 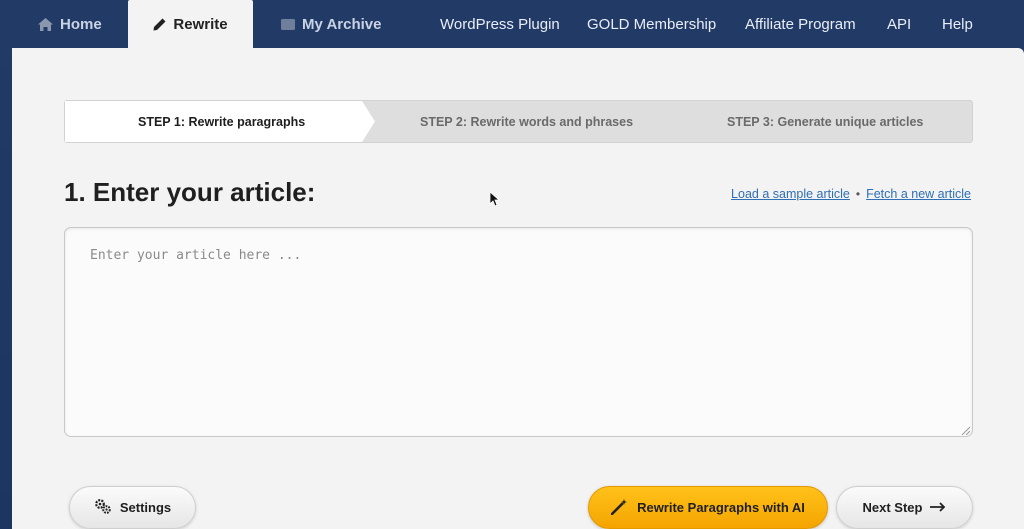 I want to click on nav-rewrite: Rewrite, so click(x=190, y=24).